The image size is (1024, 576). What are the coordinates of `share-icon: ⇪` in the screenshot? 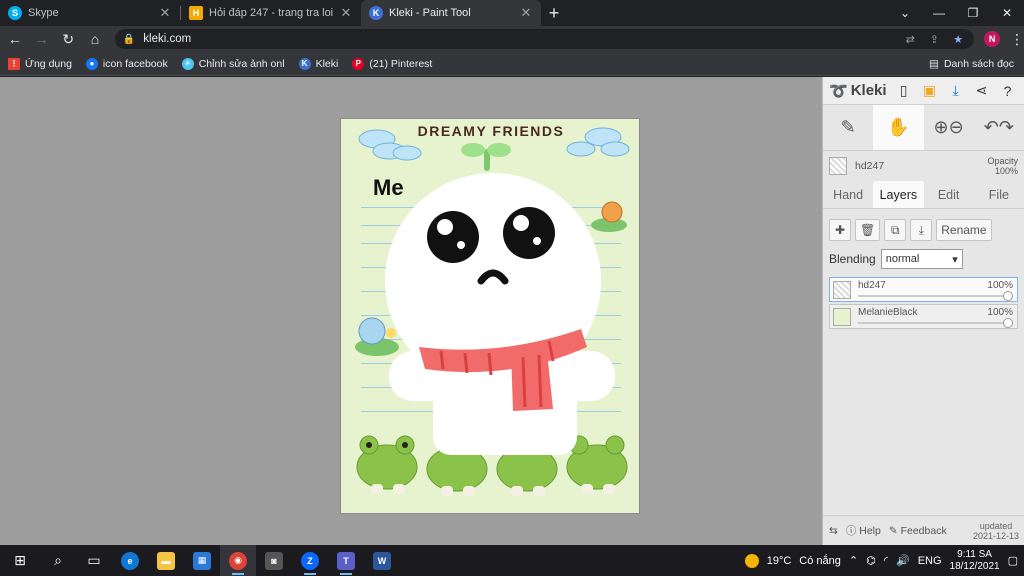 It's located at (934, 39).